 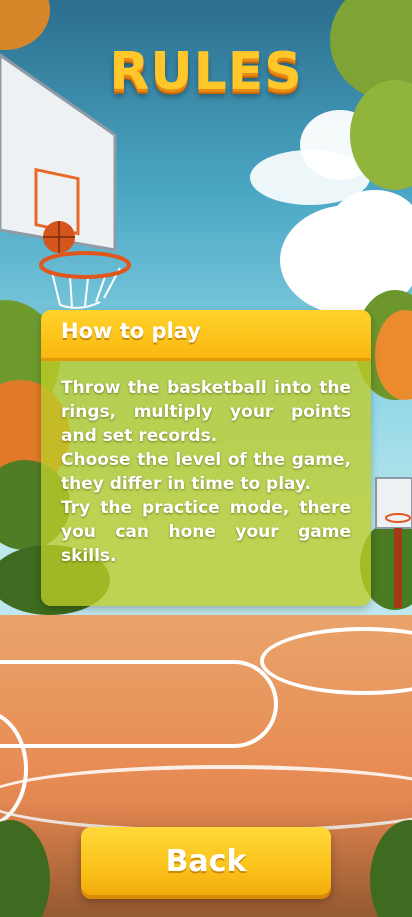 What do you see at coordinates (131, 331) in the screenshot?
I see `panel-title: How to play` at bounding box center [131, 331].